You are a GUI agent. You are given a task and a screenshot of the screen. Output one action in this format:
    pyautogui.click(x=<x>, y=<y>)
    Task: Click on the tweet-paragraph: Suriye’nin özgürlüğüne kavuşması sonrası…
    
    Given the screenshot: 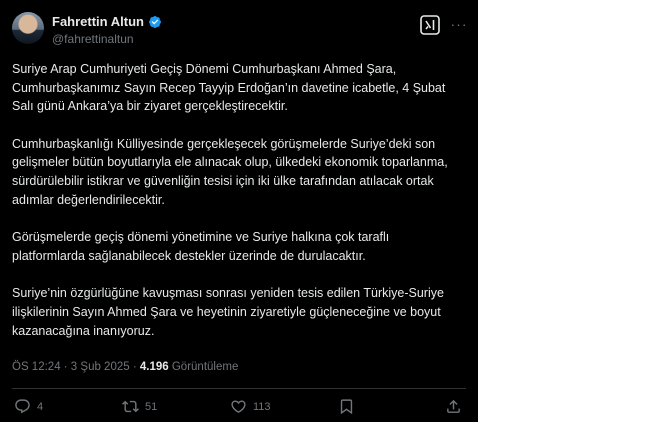 What is the action you would take?
    pyautogui.click(x=228, y=312)
    